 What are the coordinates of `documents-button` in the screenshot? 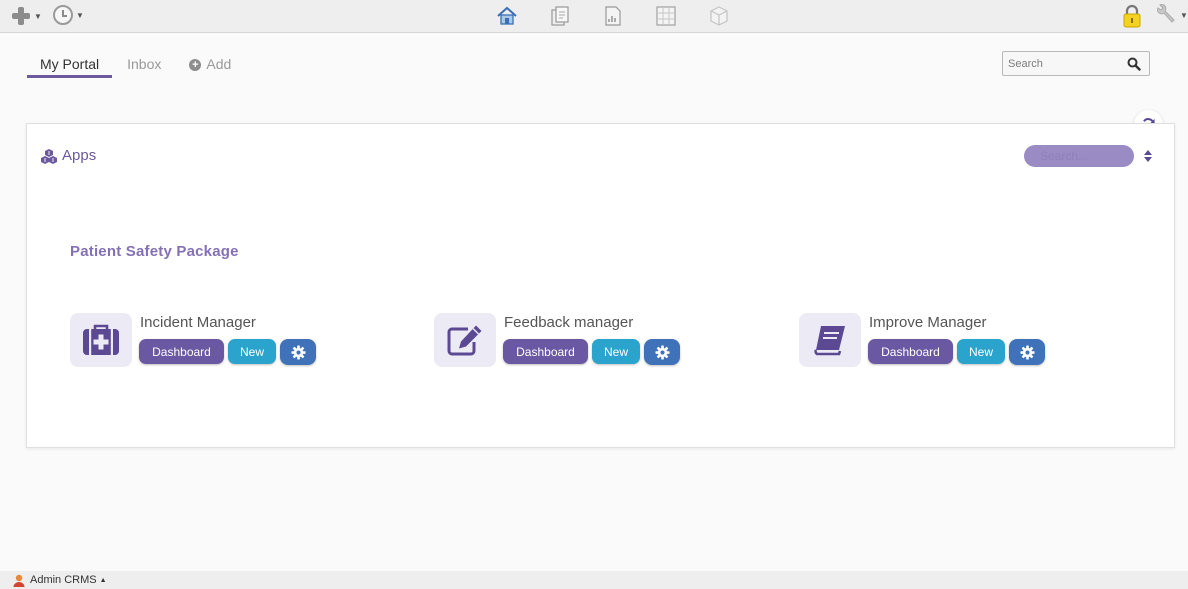 It's located at (559, 16).